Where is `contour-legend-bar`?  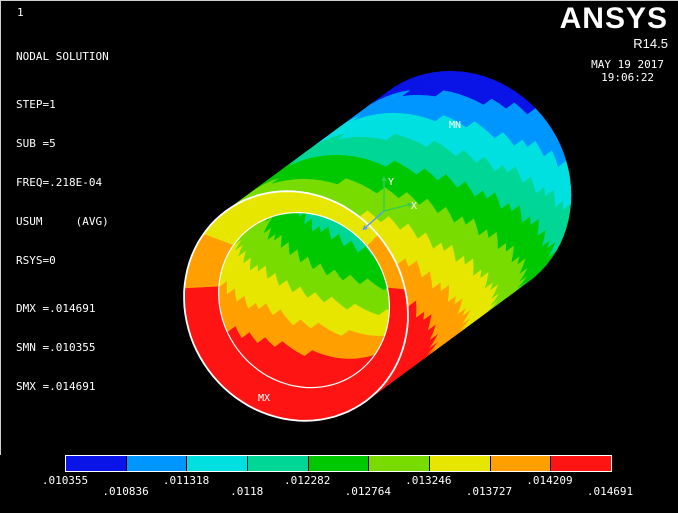 contour-legend-bar is located at coordinates (338, 463).